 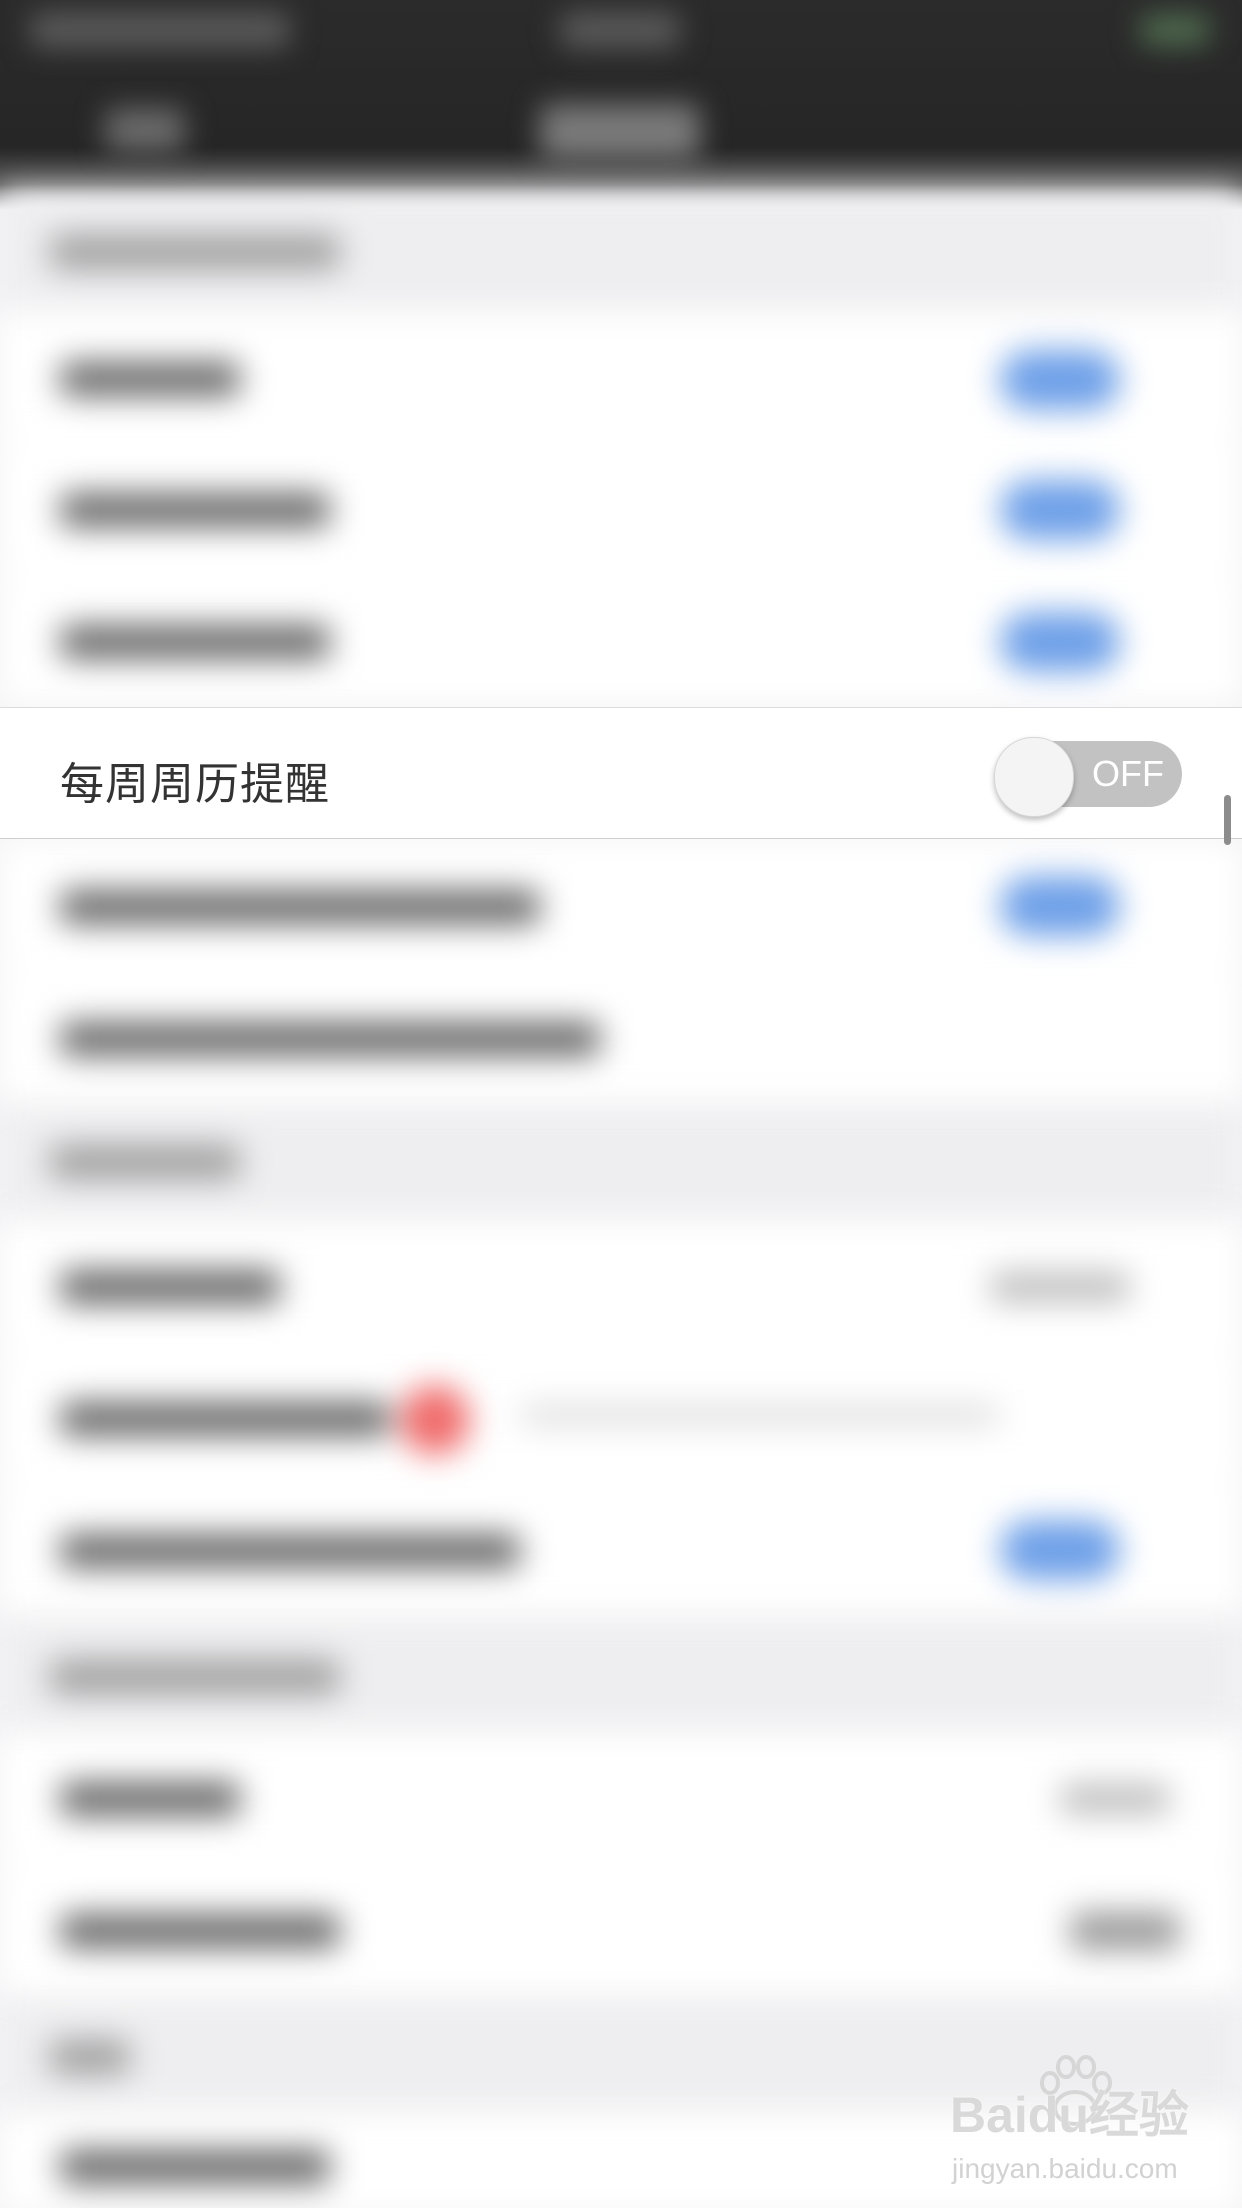 What do you see at coordinates (1065, 2168) in the screenshot?
I see `watermark-url: jingyan.baidu.com` at bounding box center [1065, 2168].